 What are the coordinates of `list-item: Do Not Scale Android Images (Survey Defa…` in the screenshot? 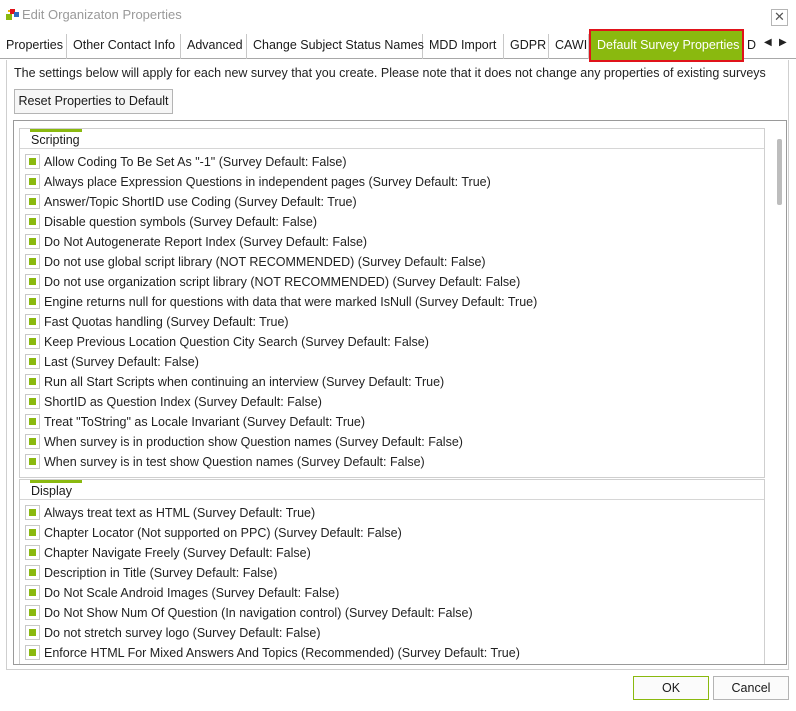 It's located at (390, 593).